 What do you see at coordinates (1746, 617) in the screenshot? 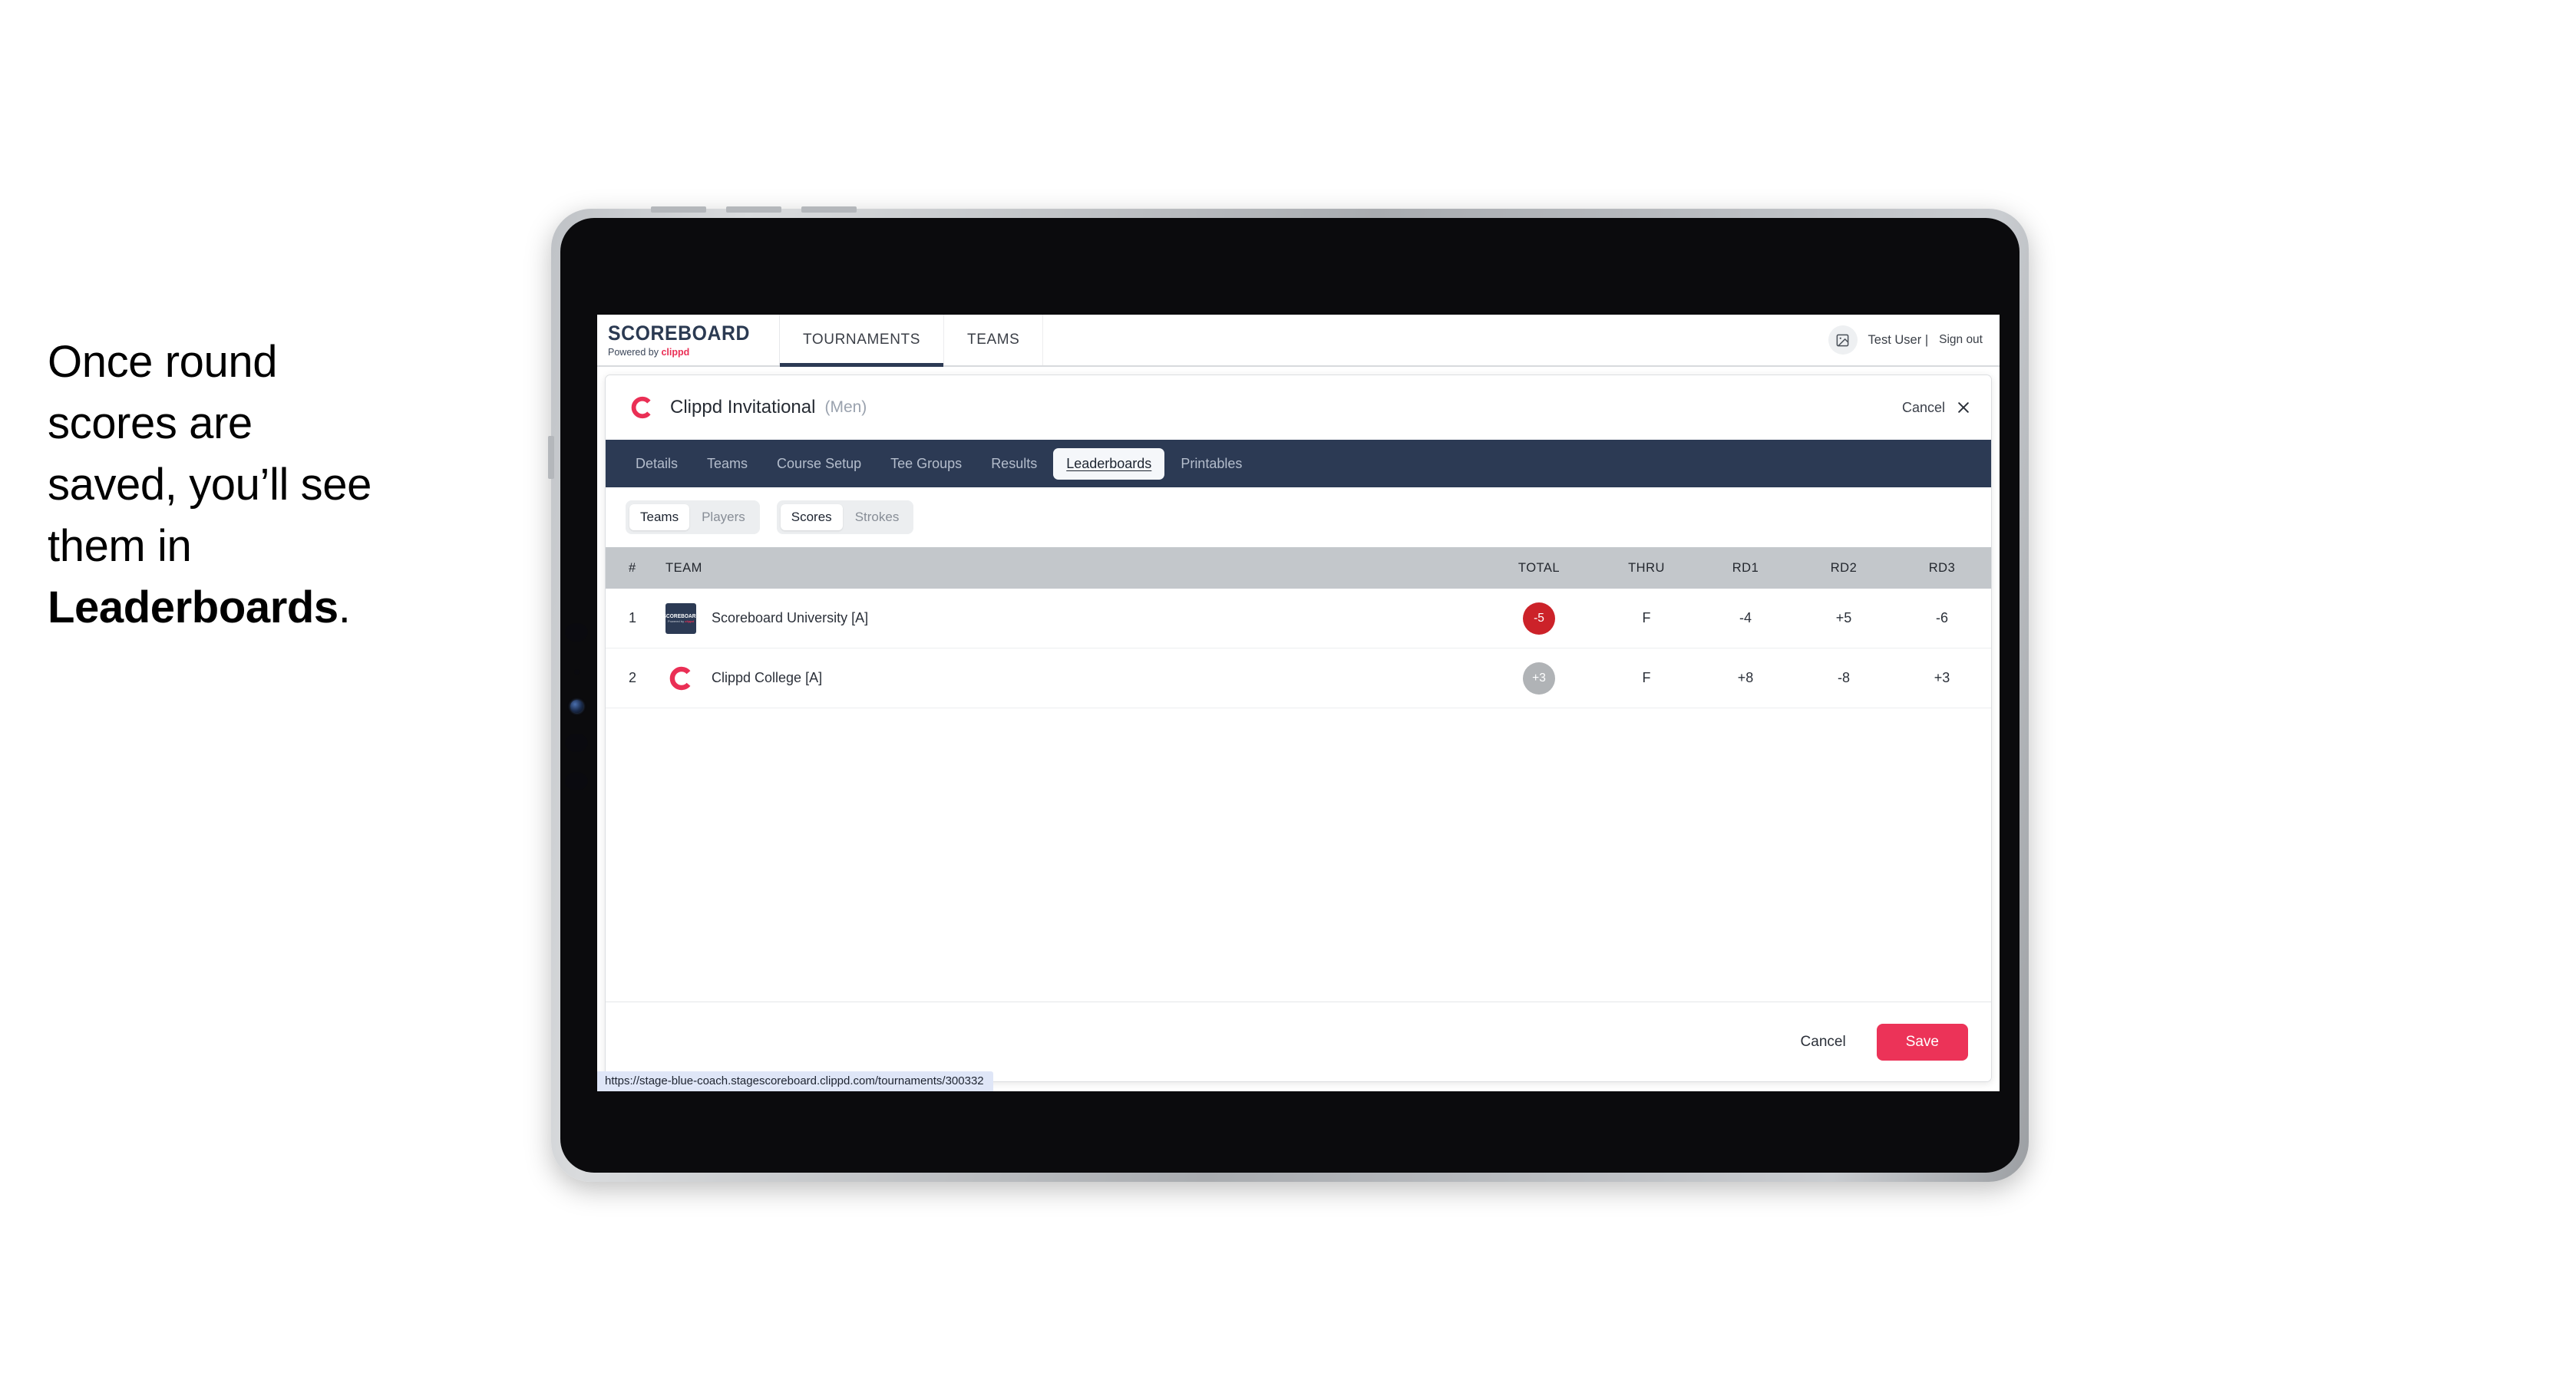
I see `row-rd1: -4` at bounding box center [1746, 617].